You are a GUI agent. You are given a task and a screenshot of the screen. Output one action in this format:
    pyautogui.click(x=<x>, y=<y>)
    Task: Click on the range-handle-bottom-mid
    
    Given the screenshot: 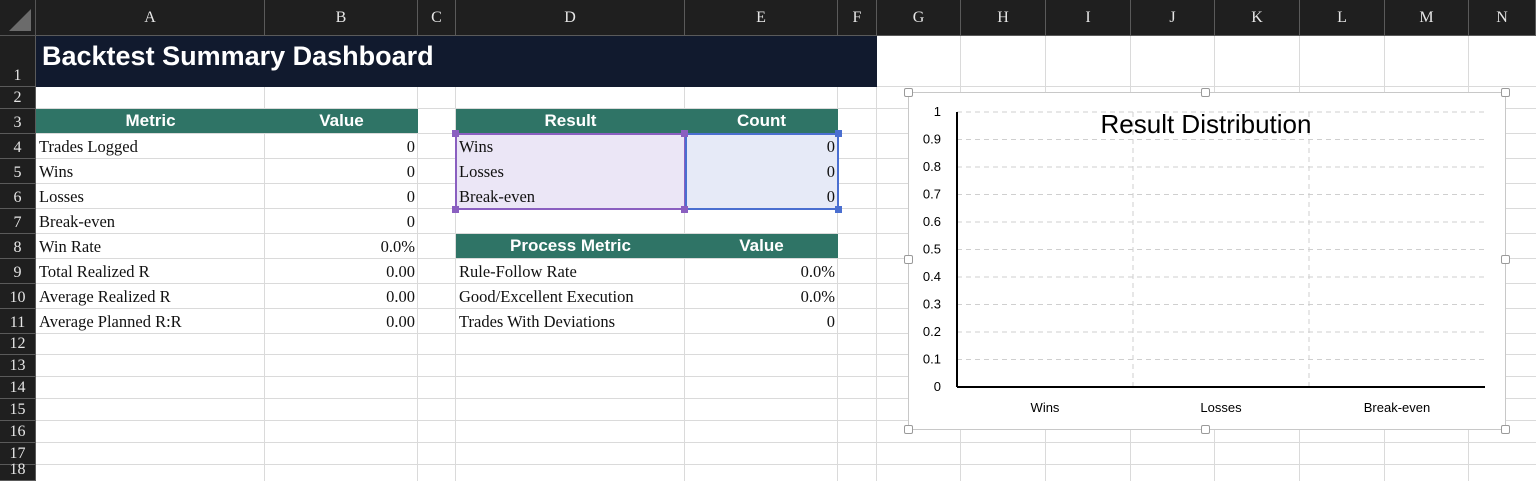 What is the action you would take?
    pyautogui.click(x=684, y=209)
    